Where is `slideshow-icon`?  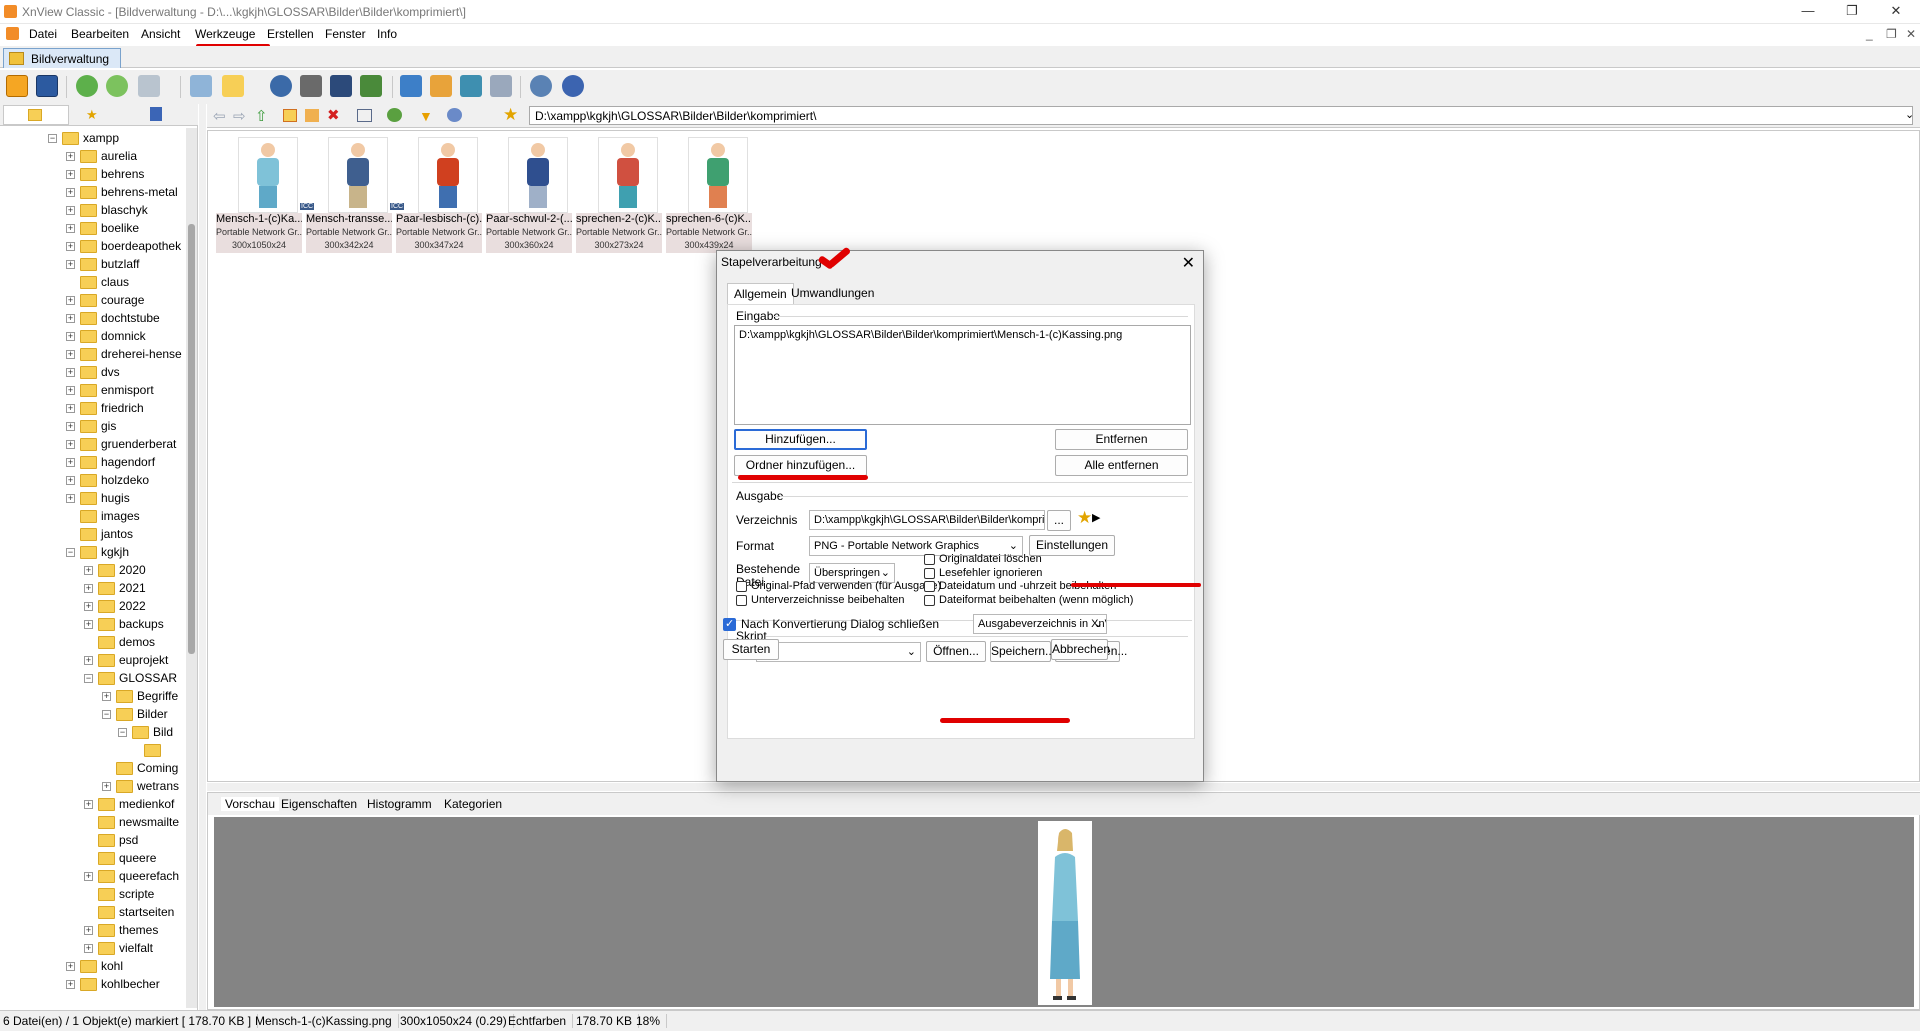 slideshow-icon is located at coordinates (201, 86).